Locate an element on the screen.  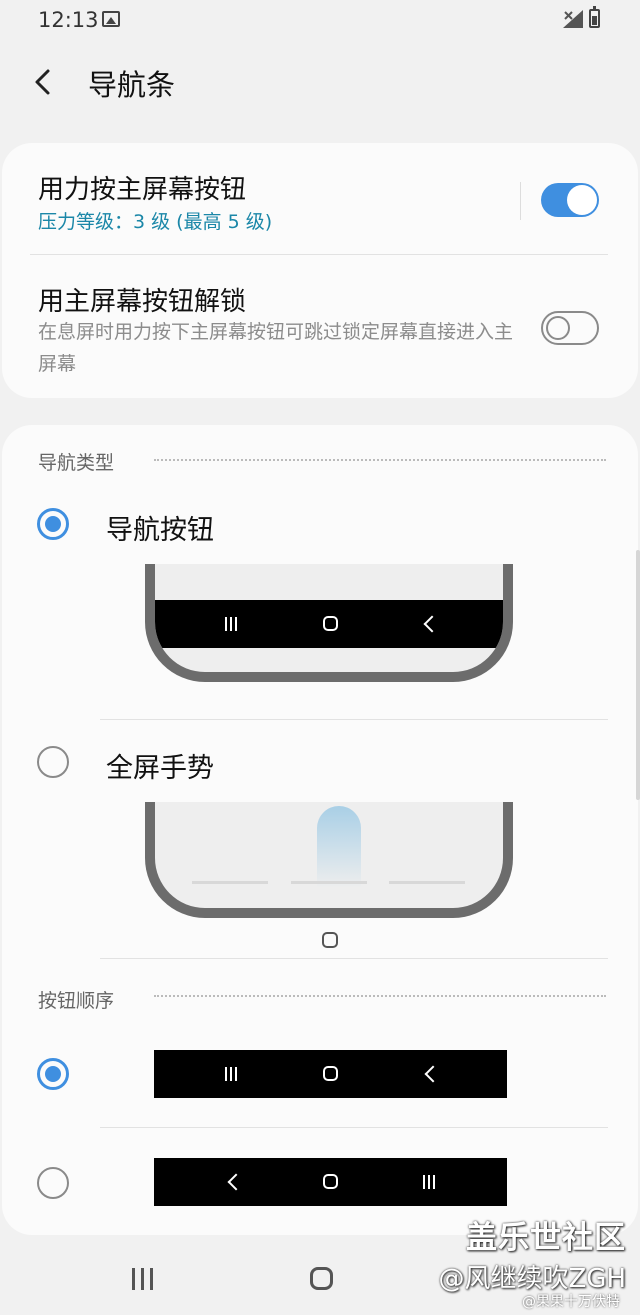
back-arrow-icon is located at coordinates (46, 82).